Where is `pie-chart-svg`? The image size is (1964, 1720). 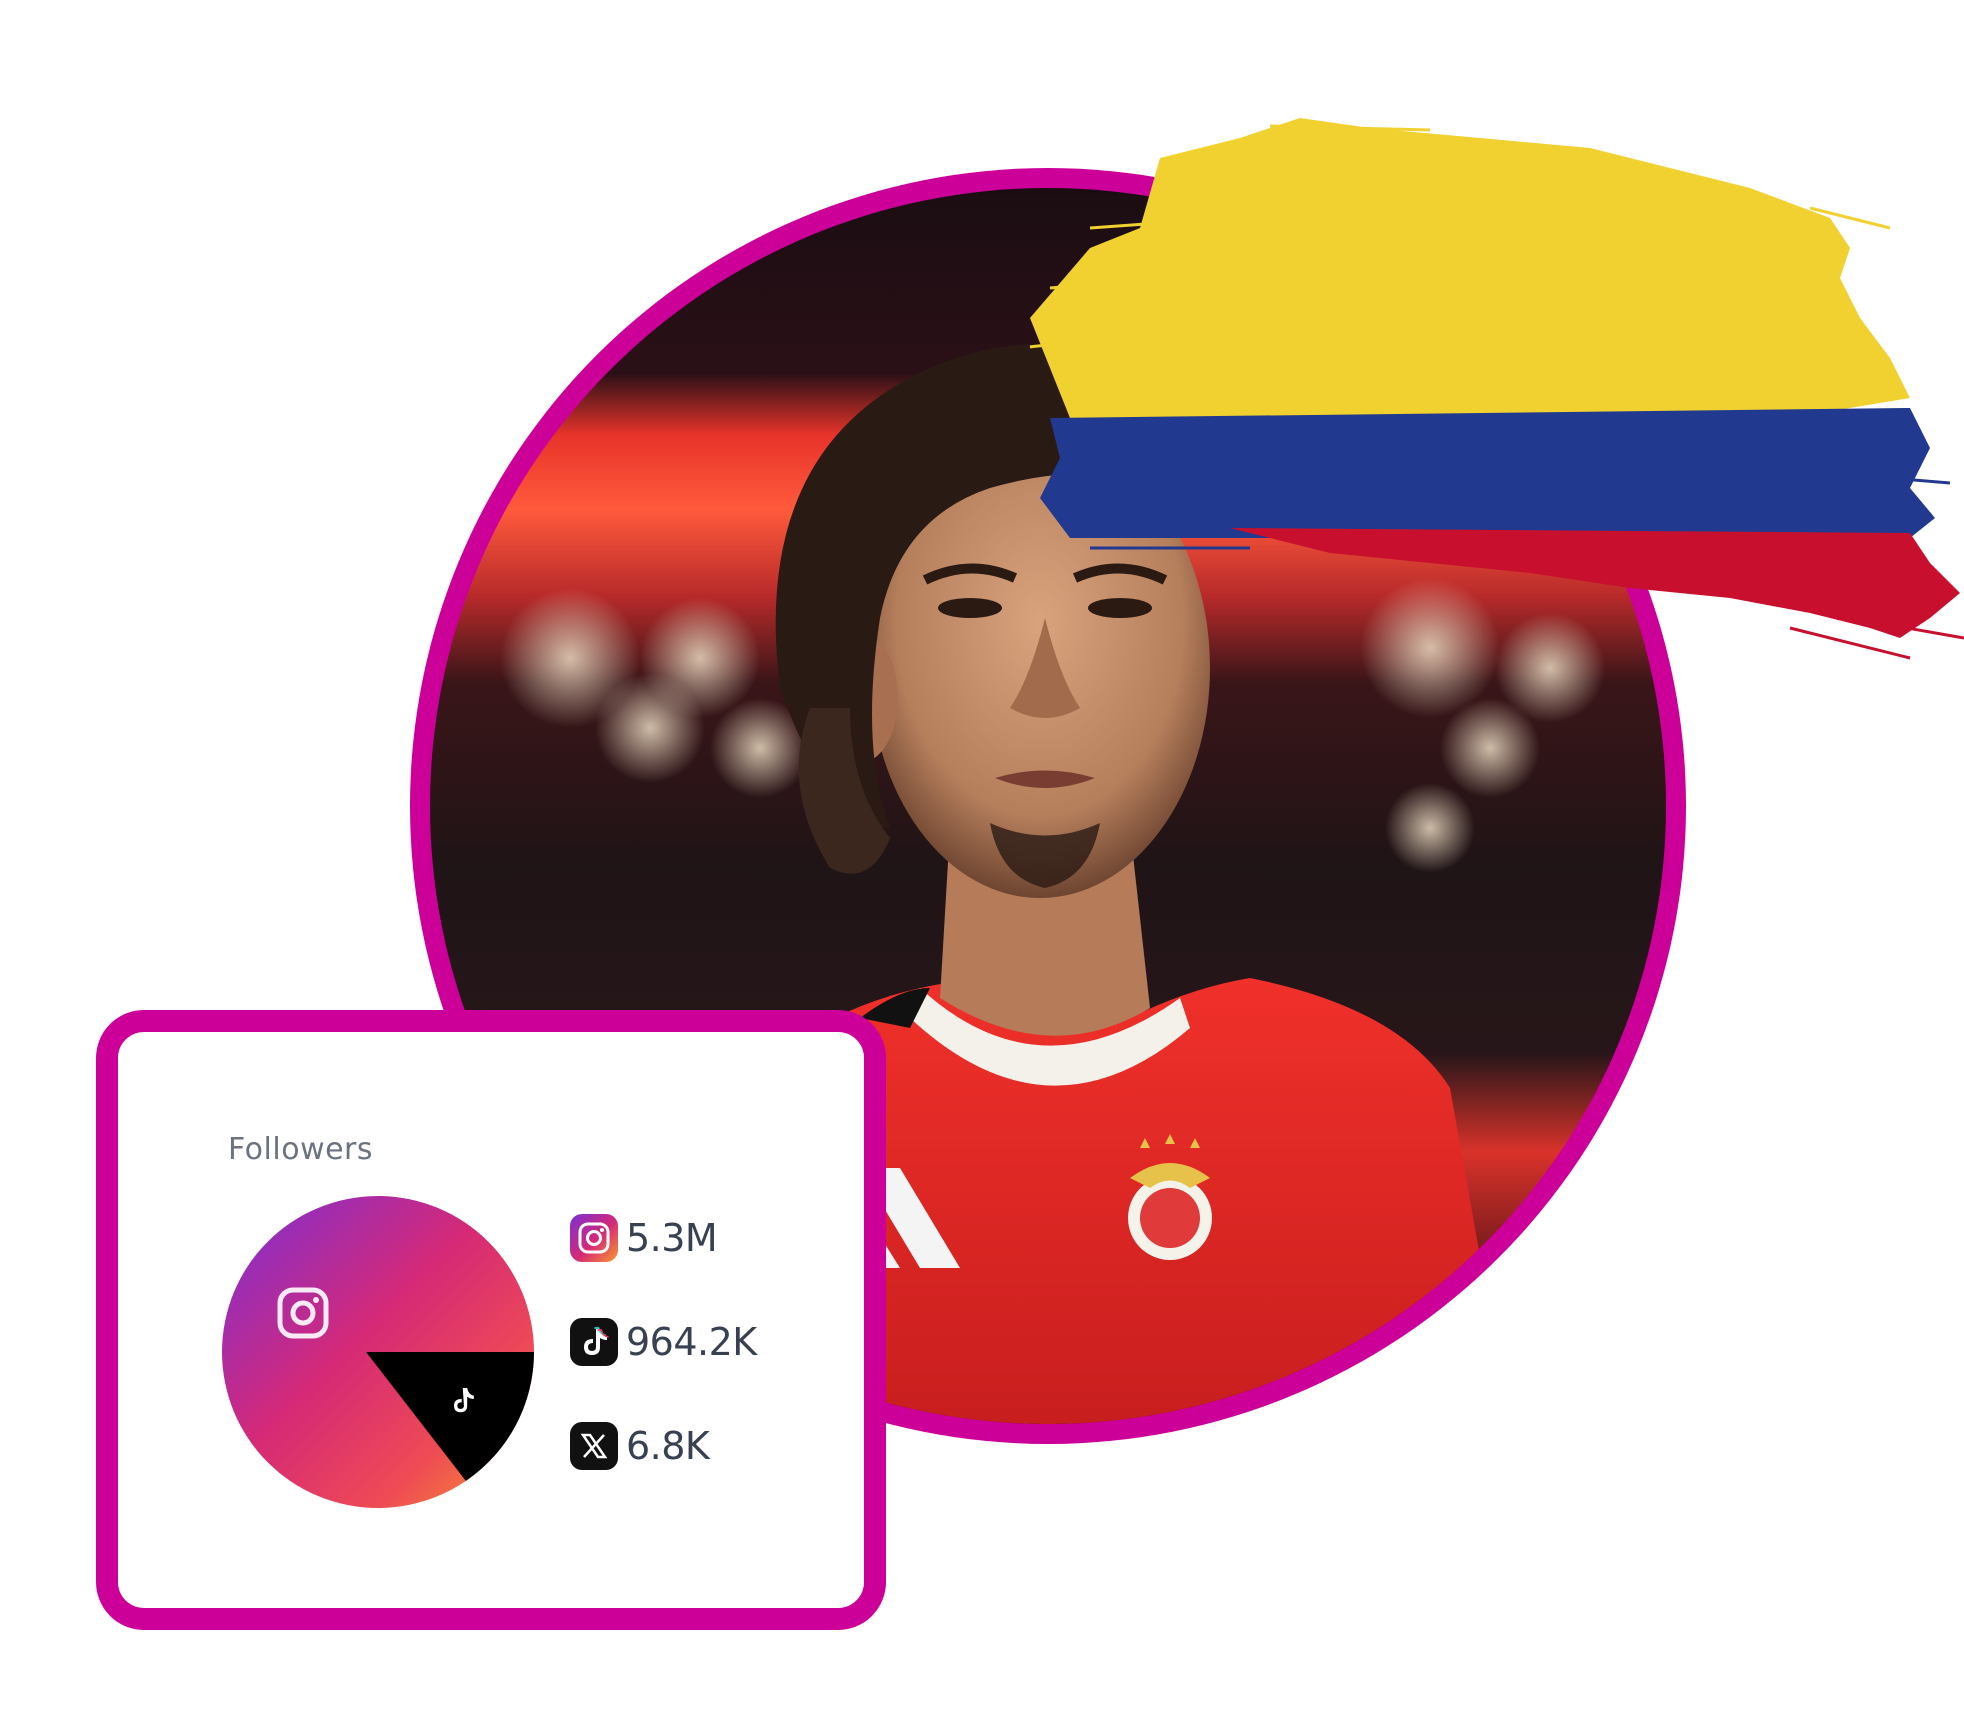 pie-chart-svg is located at coordinates (378, 1352).